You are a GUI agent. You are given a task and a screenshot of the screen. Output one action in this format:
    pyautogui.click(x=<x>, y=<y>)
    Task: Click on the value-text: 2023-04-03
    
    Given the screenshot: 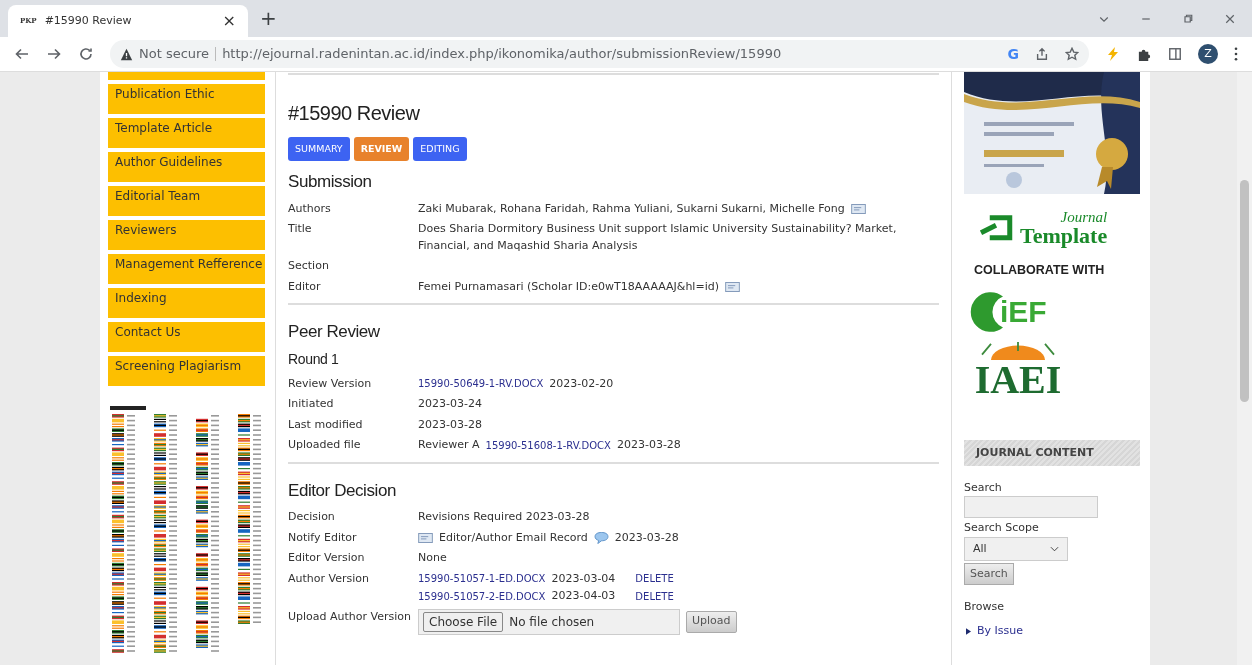 What is the action you would take?
    pyautogui.click(x=583, y=596)
    